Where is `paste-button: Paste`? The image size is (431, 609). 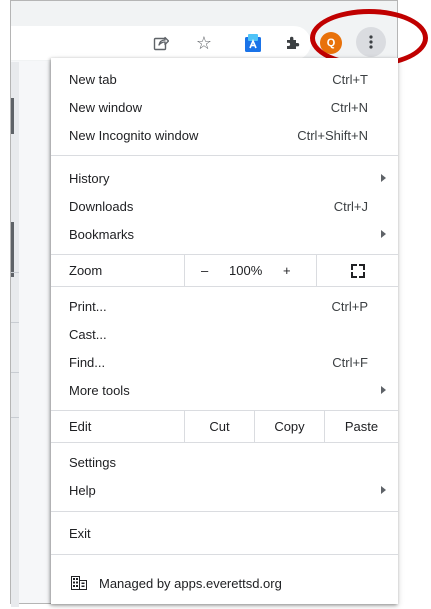 paste-button: Paste is located at coordinates (361, 426).